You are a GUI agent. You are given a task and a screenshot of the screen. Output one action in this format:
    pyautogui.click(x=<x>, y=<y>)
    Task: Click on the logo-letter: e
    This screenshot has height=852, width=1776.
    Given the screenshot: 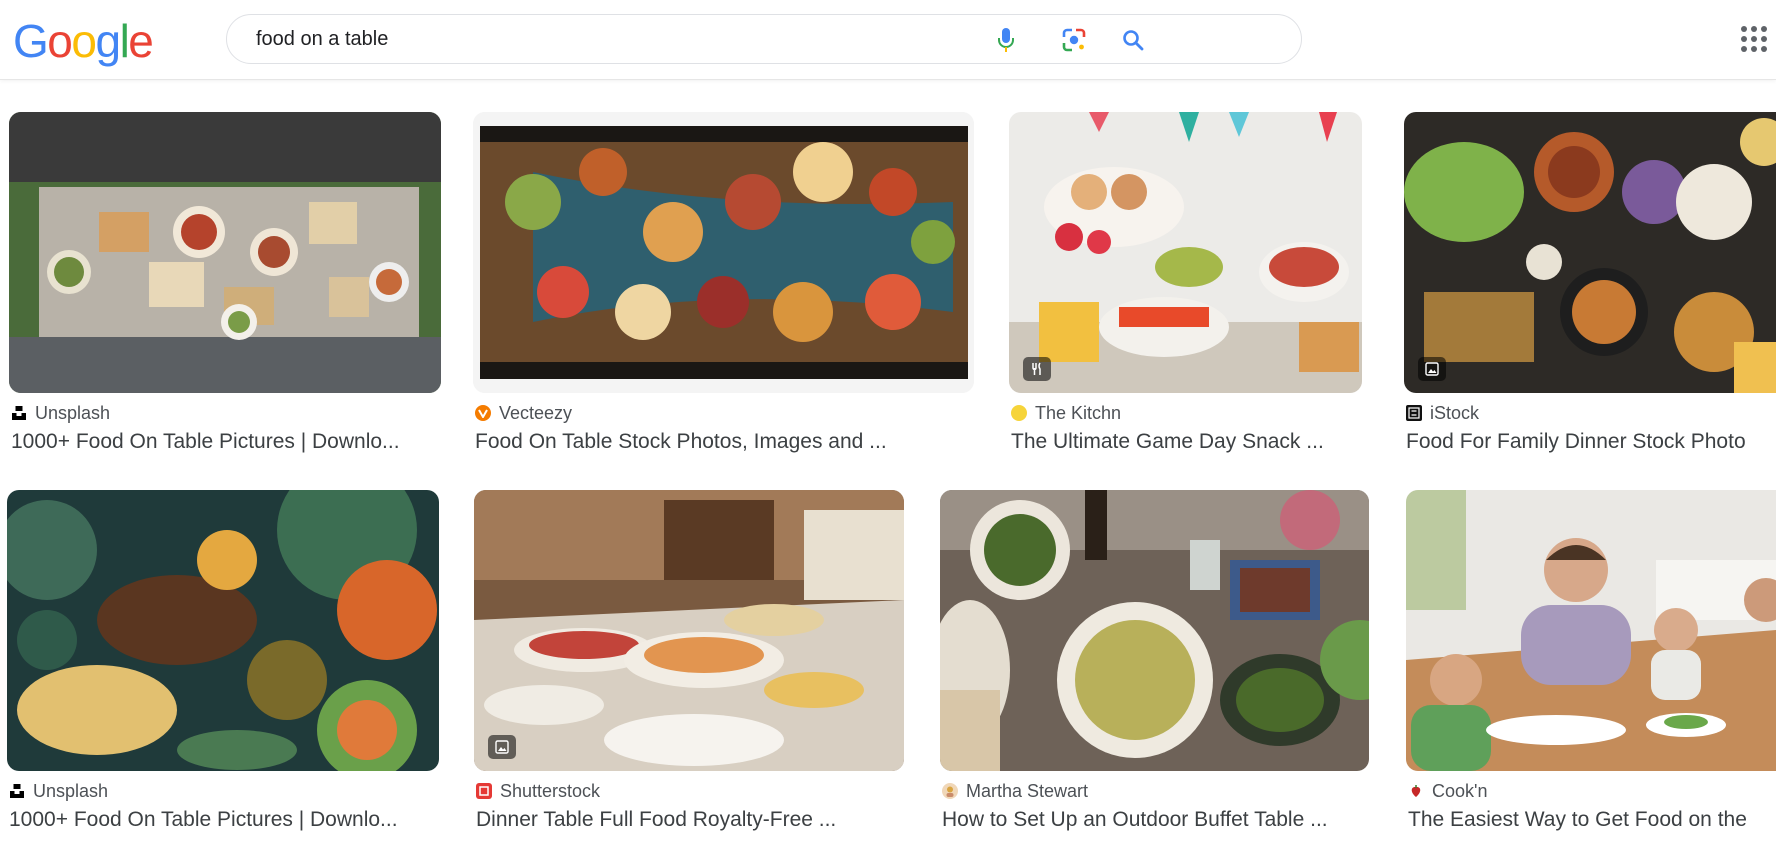 What is the action you would take?
    pyautogui.click(x=141, y=41)
    